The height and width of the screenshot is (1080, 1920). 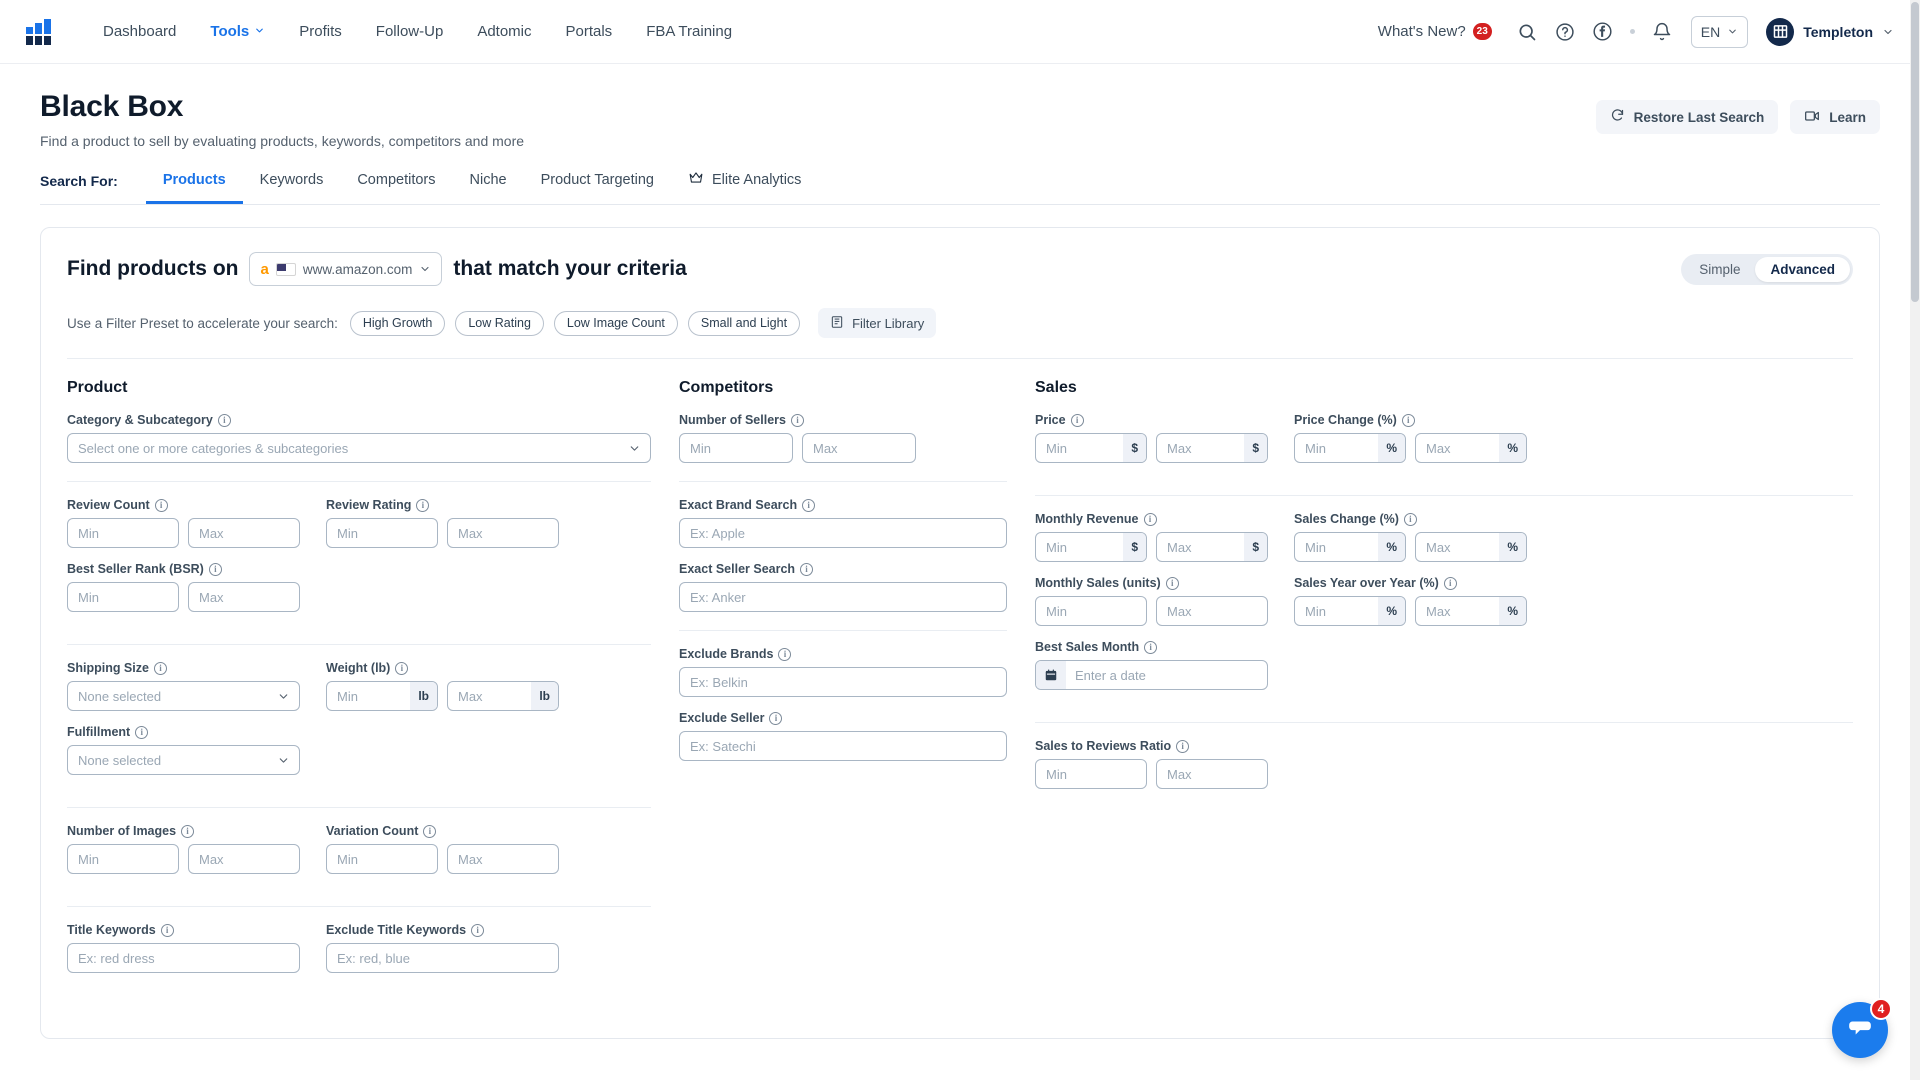 I want to click on exact-brand-search-input: Ex: Apple, so click(x=843, y=533).